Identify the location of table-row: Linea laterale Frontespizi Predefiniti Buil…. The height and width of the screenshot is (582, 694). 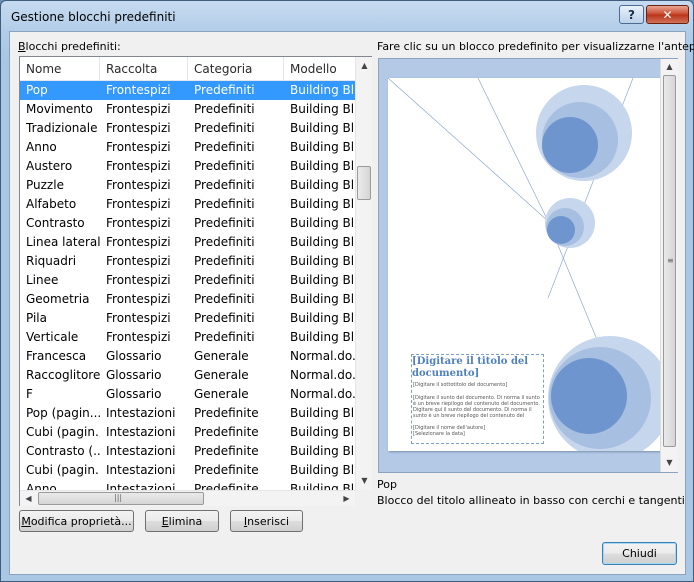
(187, 242).